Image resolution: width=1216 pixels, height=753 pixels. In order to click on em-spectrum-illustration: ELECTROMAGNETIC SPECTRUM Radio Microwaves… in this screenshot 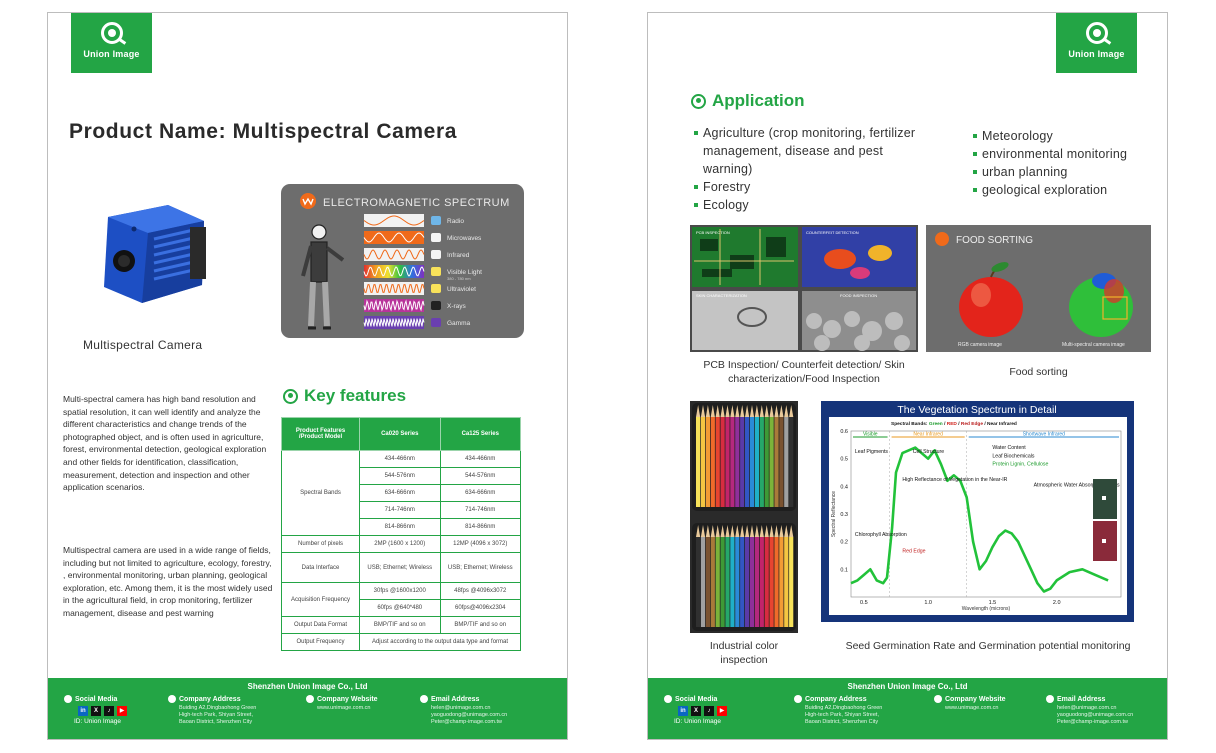, I will do `click(405, 261)`.